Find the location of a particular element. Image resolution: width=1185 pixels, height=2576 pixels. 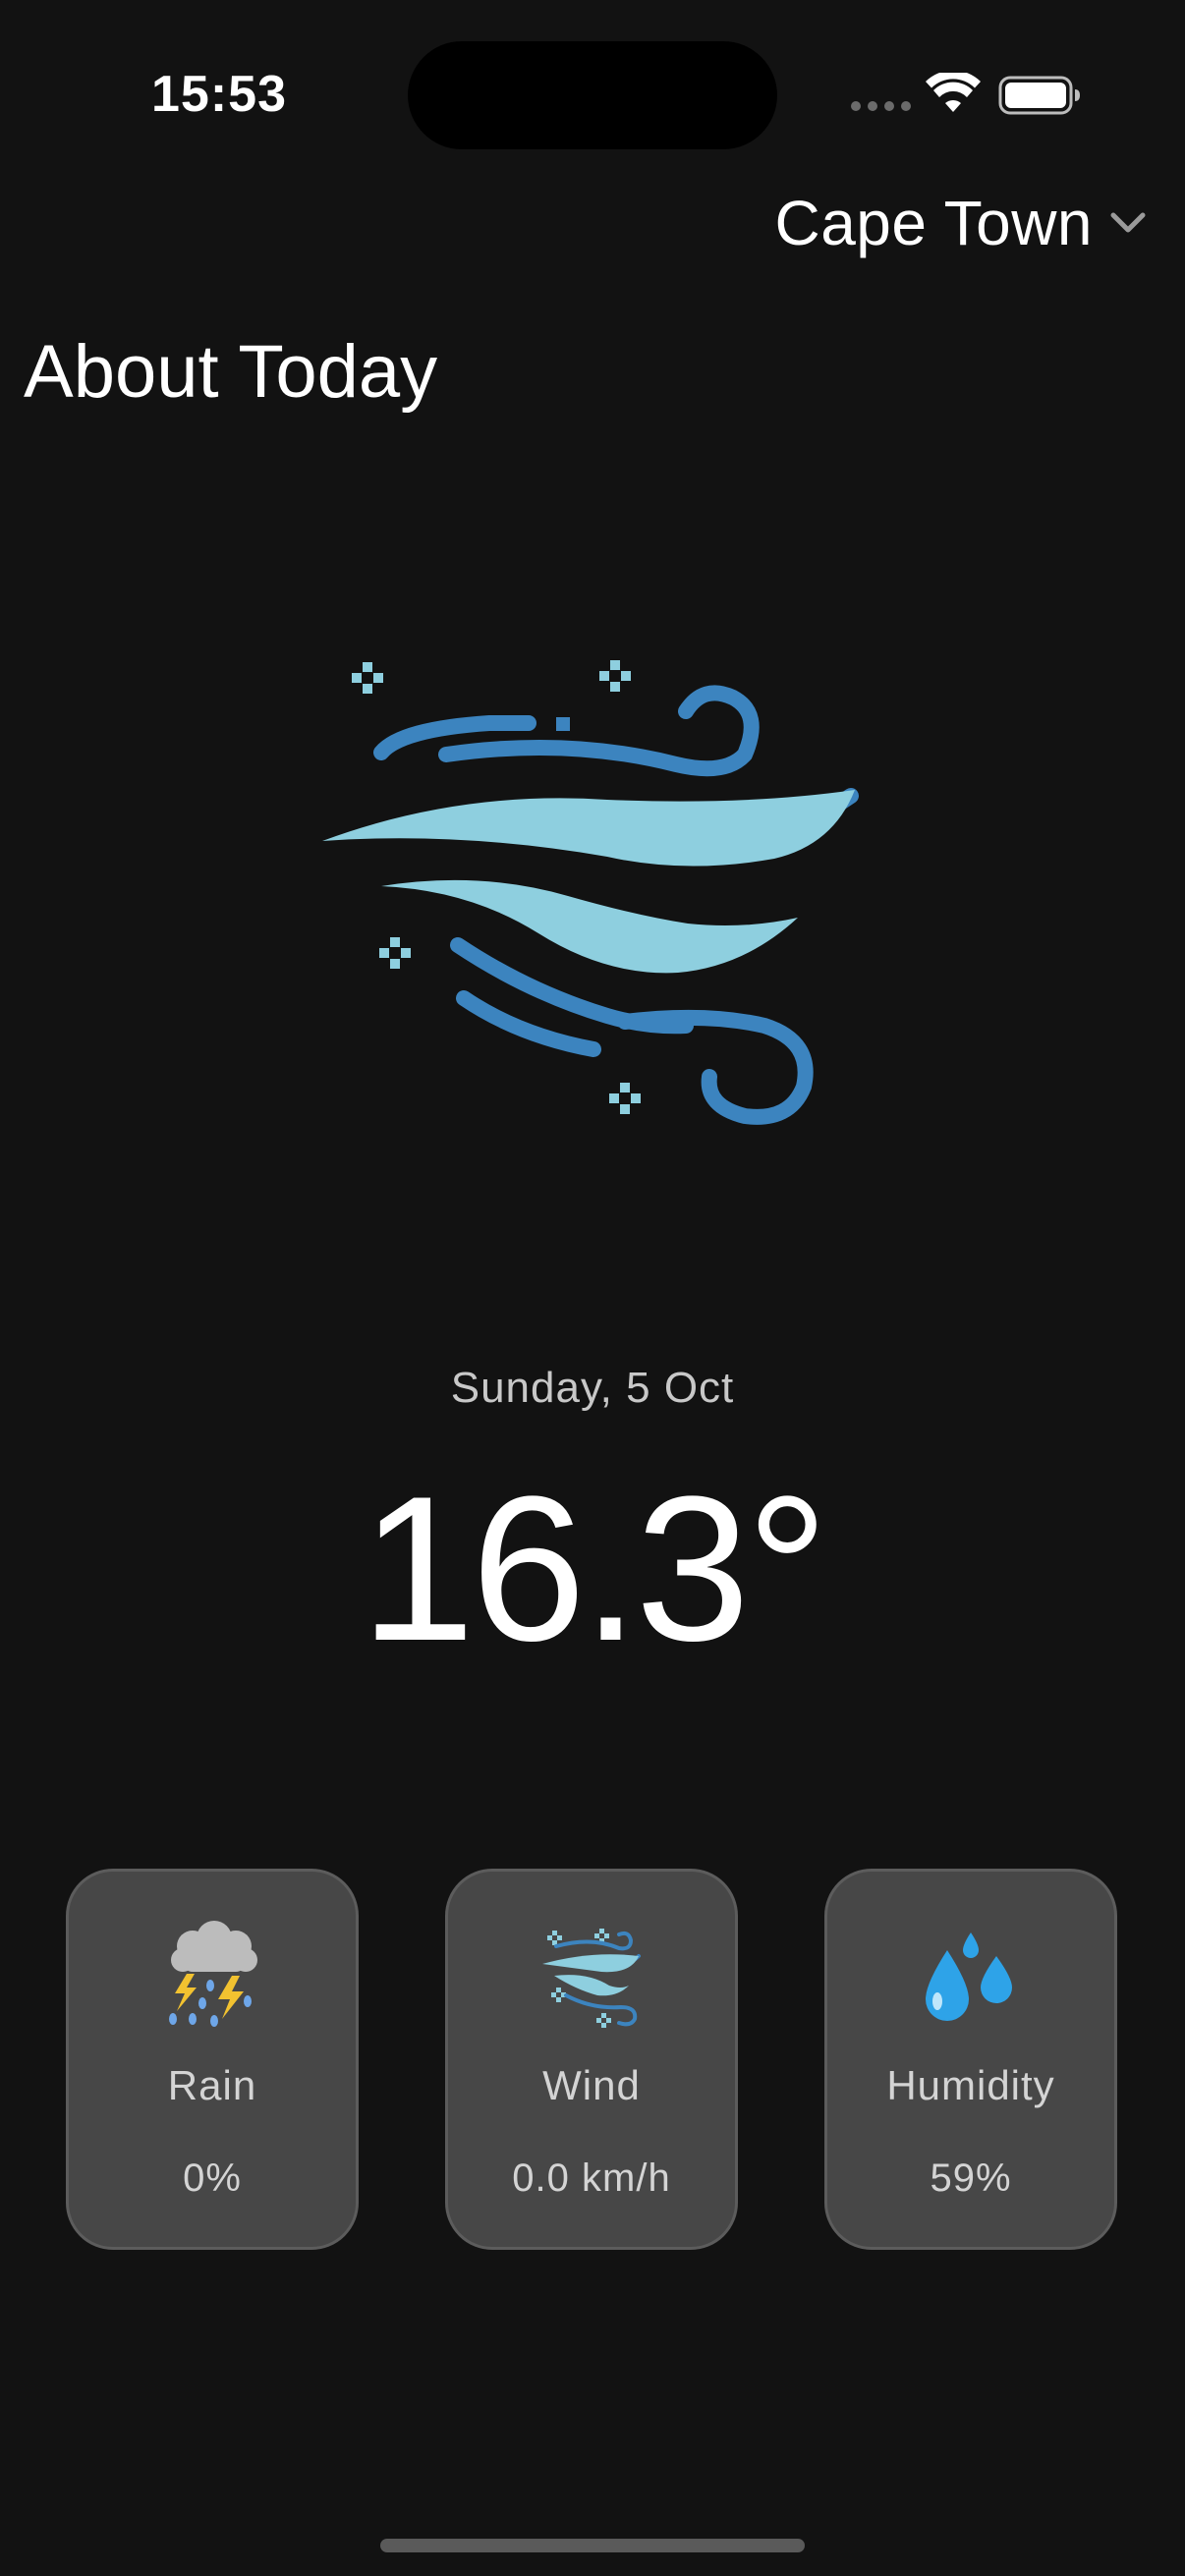

location-selector: Cape Town is located at coordinates (960, 223).